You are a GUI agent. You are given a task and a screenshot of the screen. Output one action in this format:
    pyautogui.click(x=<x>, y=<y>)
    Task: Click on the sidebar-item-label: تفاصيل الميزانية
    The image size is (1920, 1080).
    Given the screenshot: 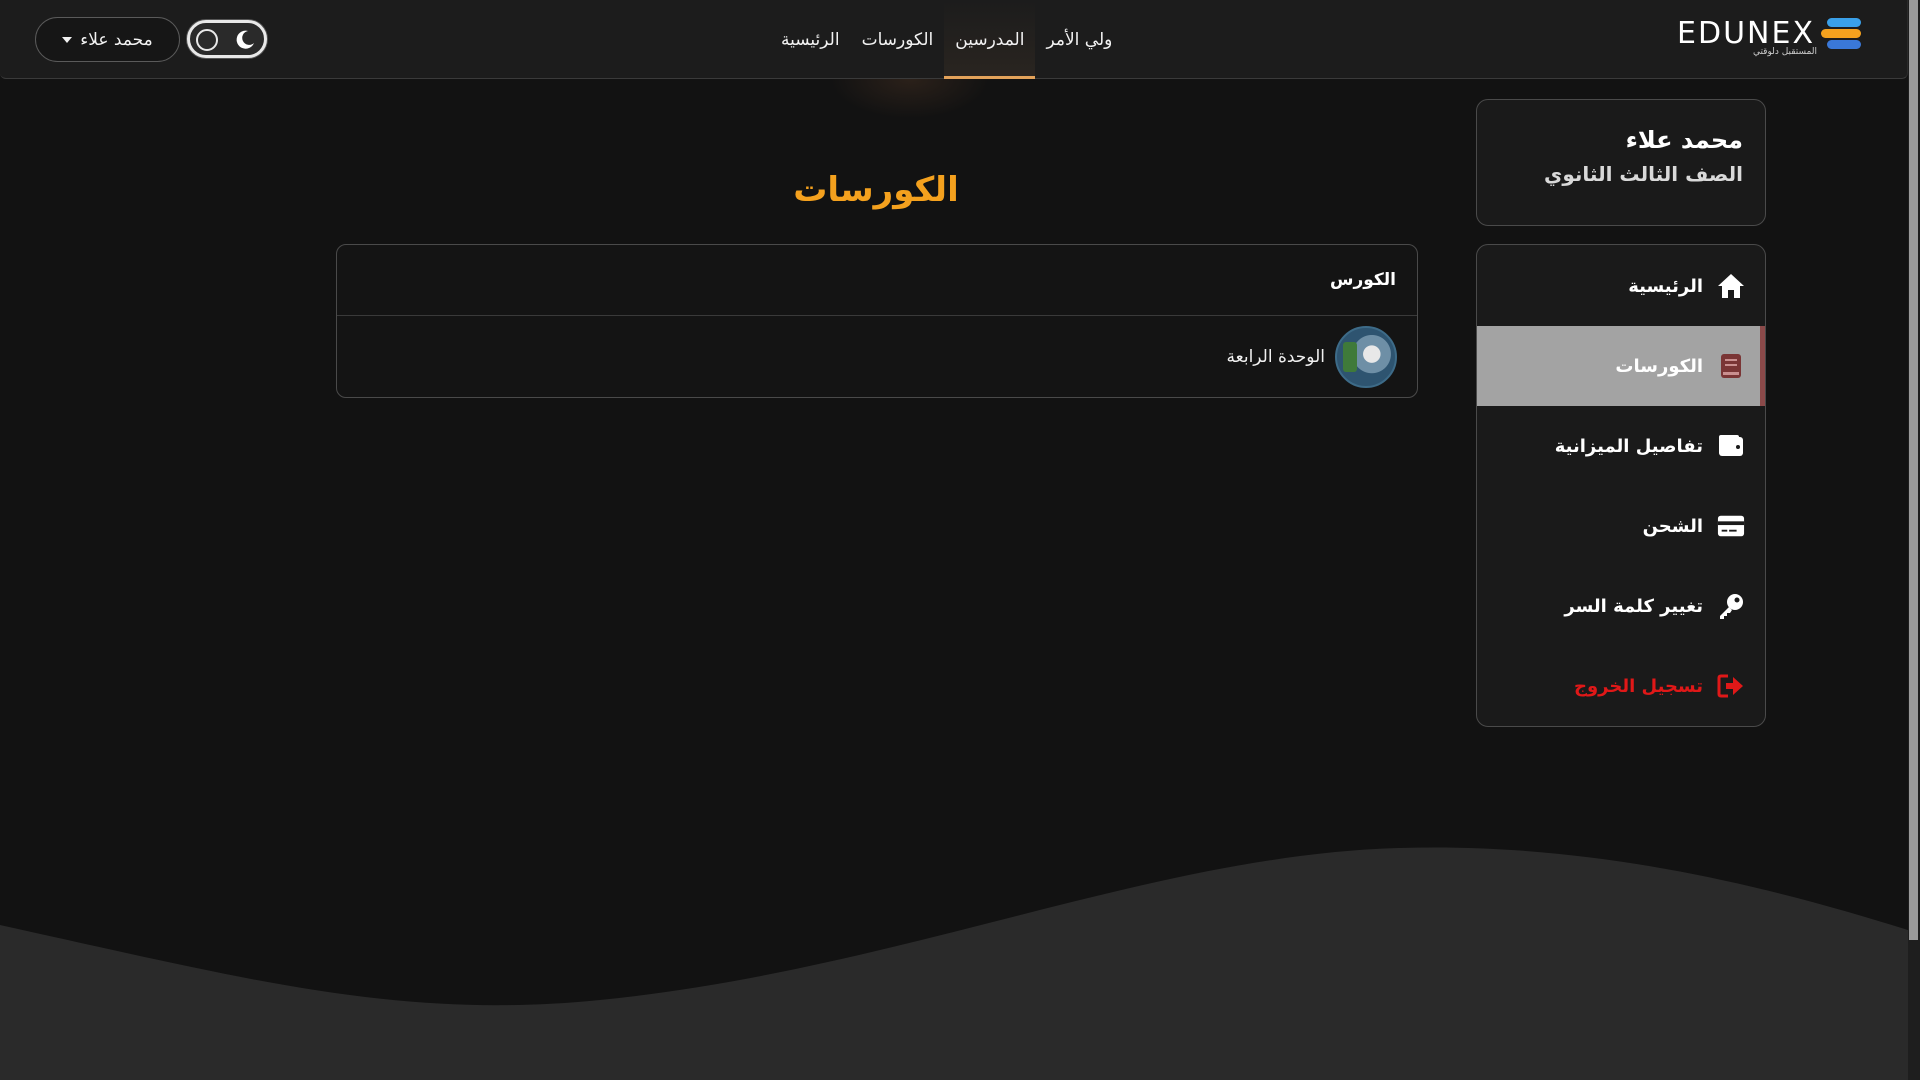 What is the action you would take?
    pyautogui.click(x=1628, y=446)
    